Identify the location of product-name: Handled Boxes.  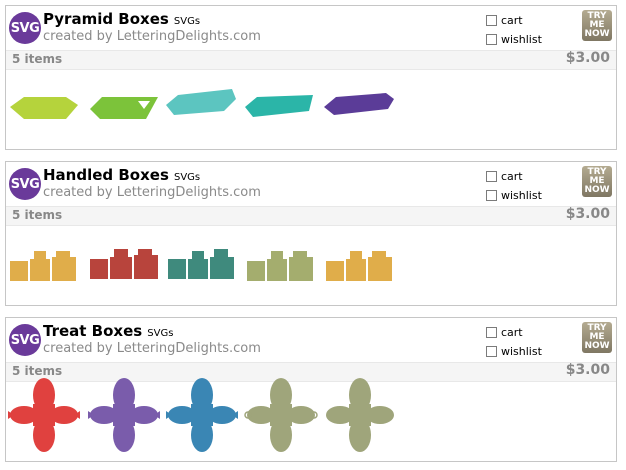
(106, 175).